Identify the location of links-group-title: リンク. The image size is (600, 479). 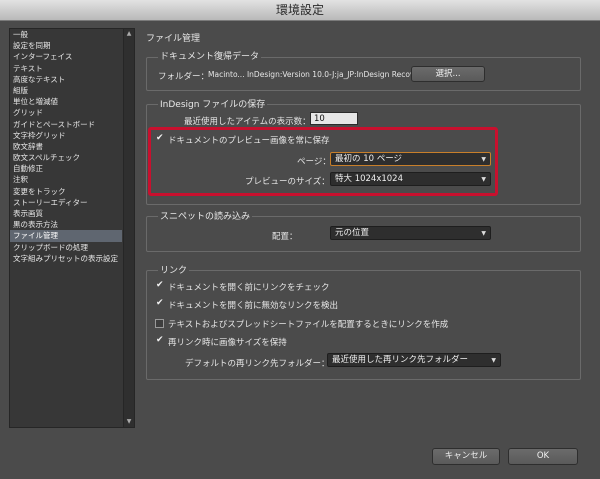
(174, 269).